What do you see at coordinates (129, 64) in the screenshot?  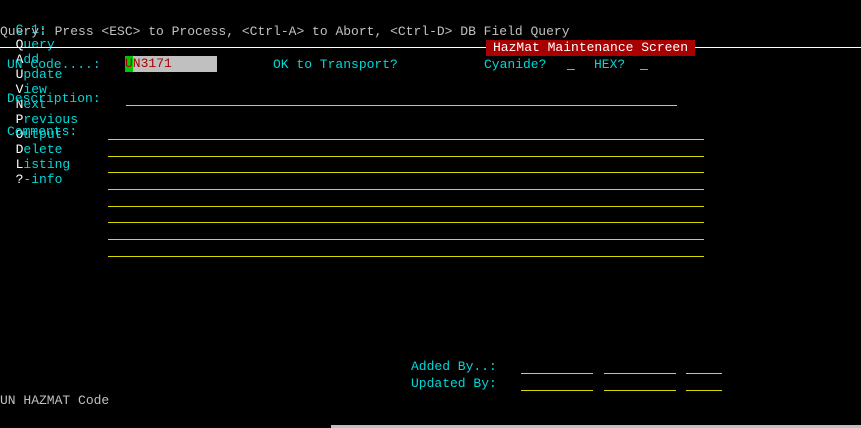 I see `text-cursor: U` at bounding box center [129, 64].